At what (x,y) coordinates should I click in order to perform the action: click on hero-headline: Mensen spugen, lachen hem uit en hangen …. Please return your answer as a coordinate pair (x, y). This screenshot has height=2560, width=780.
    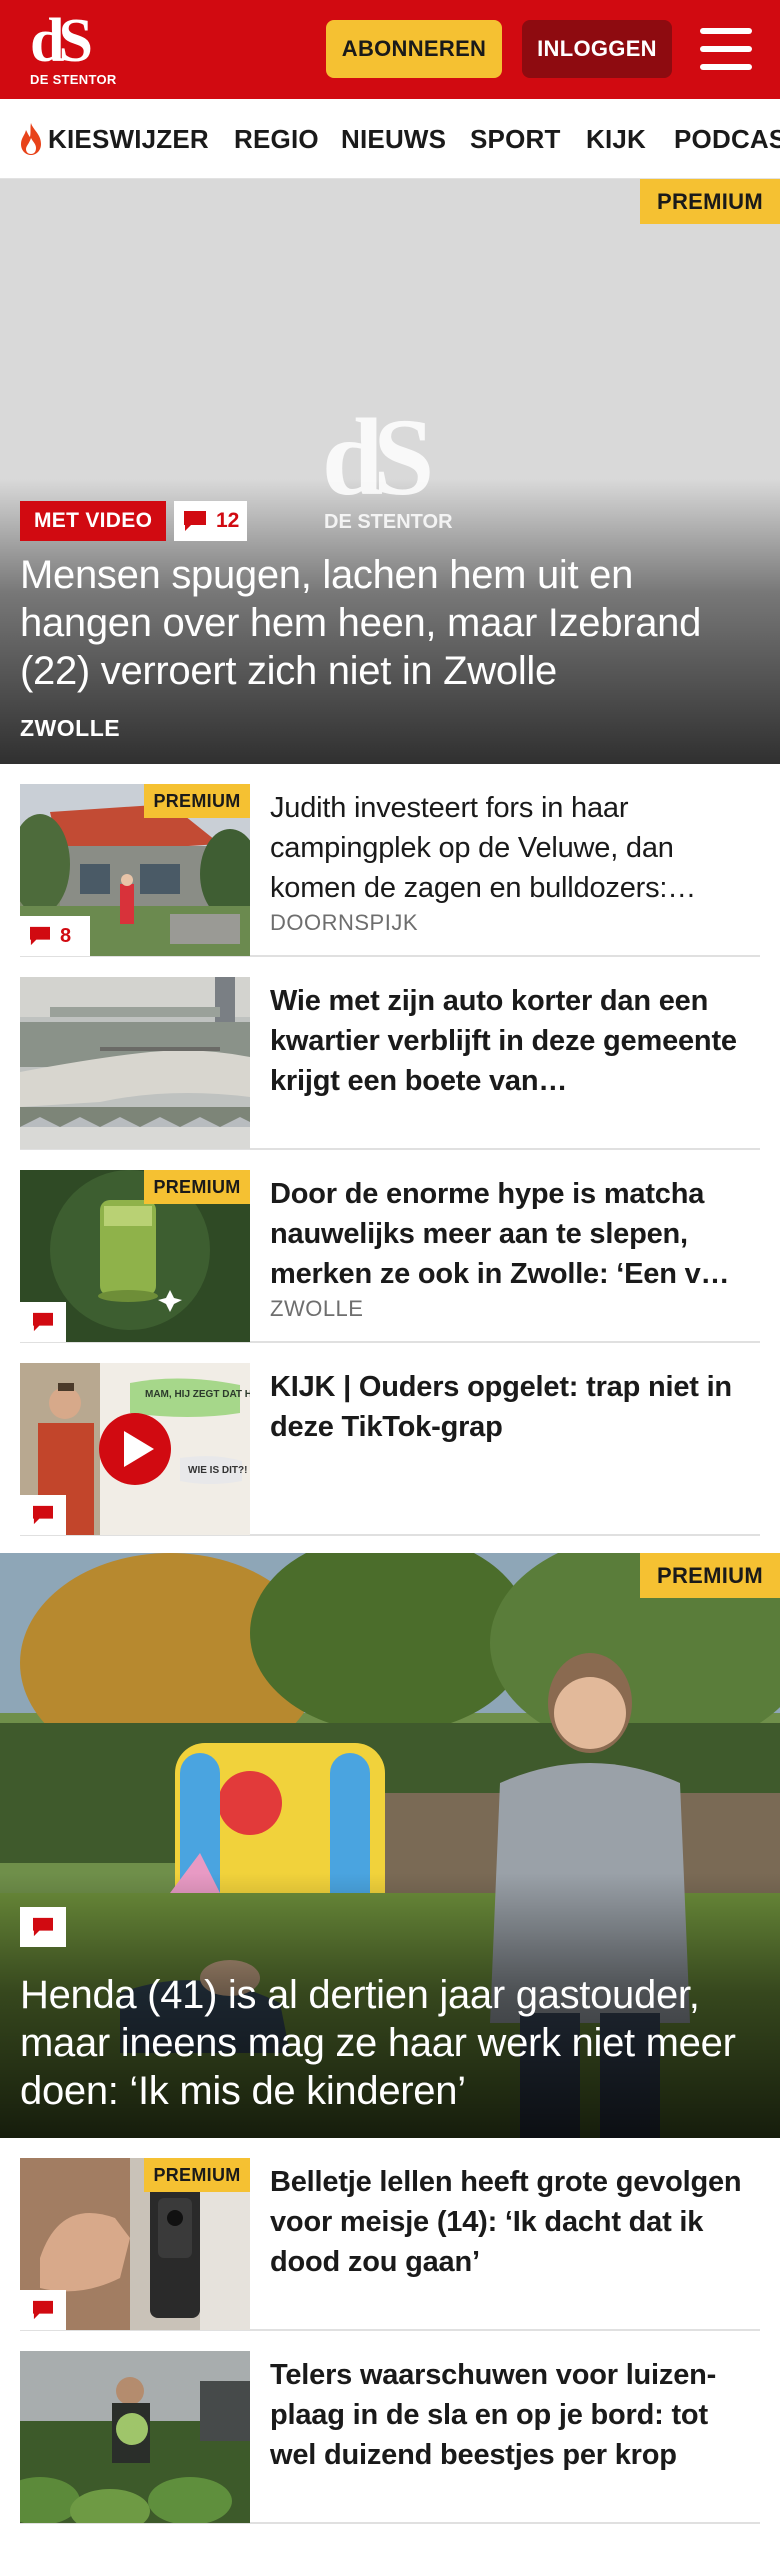
    Looking at the image, I should click on (395, 623).